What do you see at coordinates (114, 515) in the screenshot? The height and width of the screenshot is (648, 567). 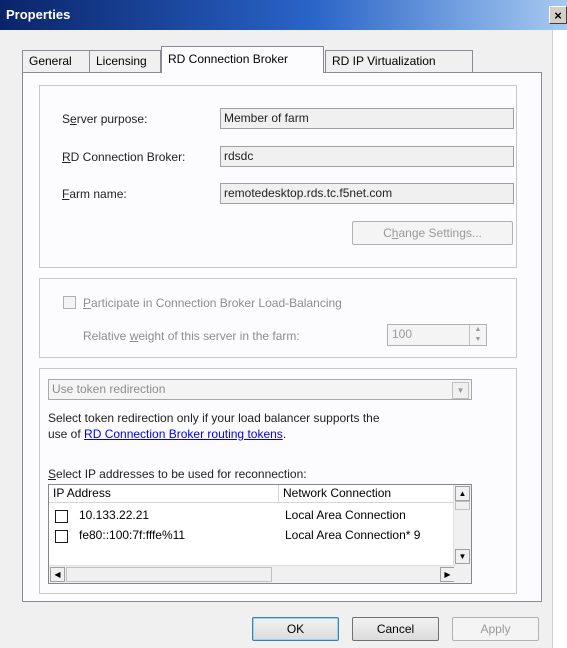 I see `ip-address-cell: 10.133.22.21` at bounding box center [114, 515].